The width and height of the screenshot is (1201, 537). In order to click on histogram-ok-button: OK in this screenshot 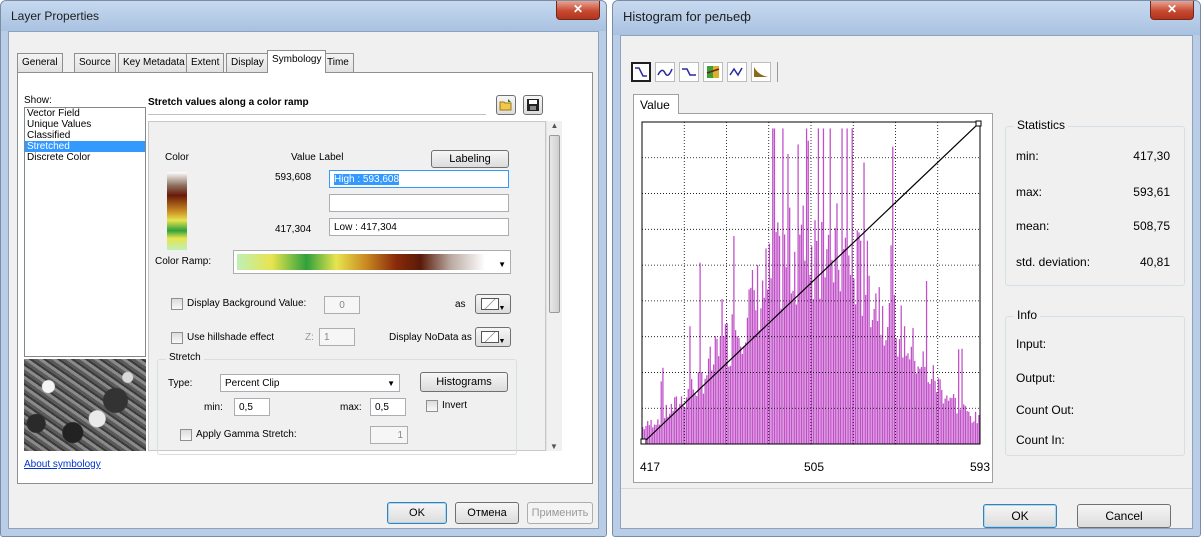, I will do `click(1020, 516)`.